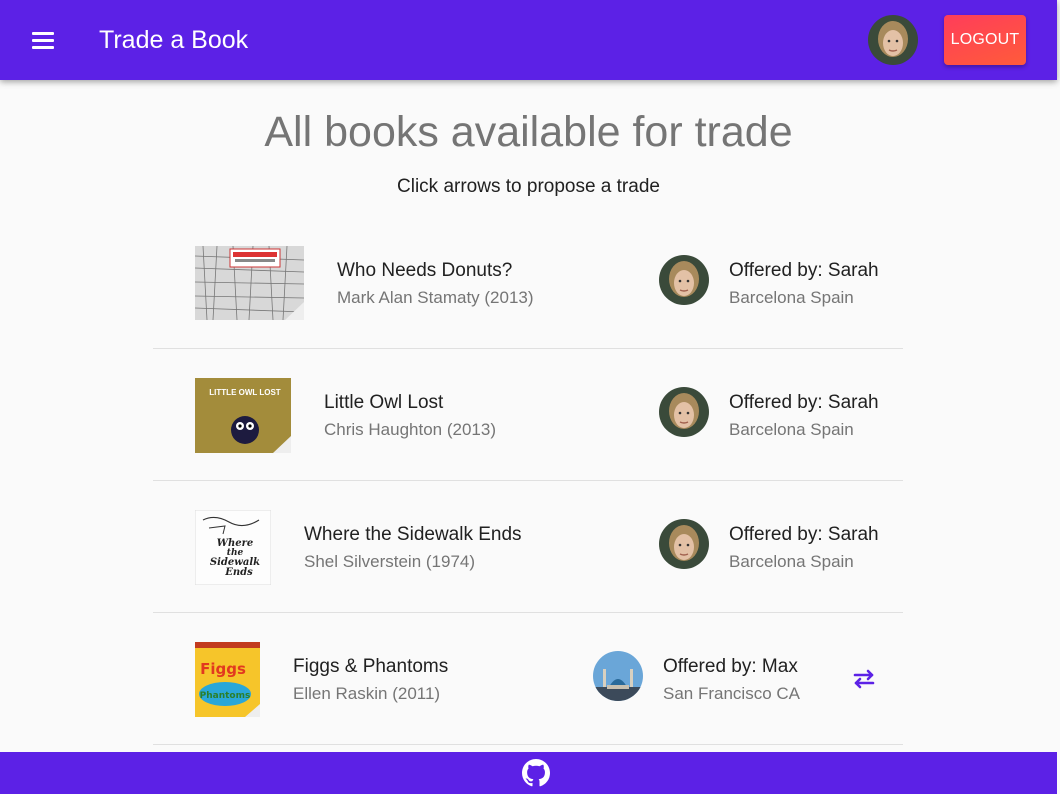  Describe the element at coordinates (249, 283) in the screenshot. I see `book-cover-who-needs-donuts` at that location.